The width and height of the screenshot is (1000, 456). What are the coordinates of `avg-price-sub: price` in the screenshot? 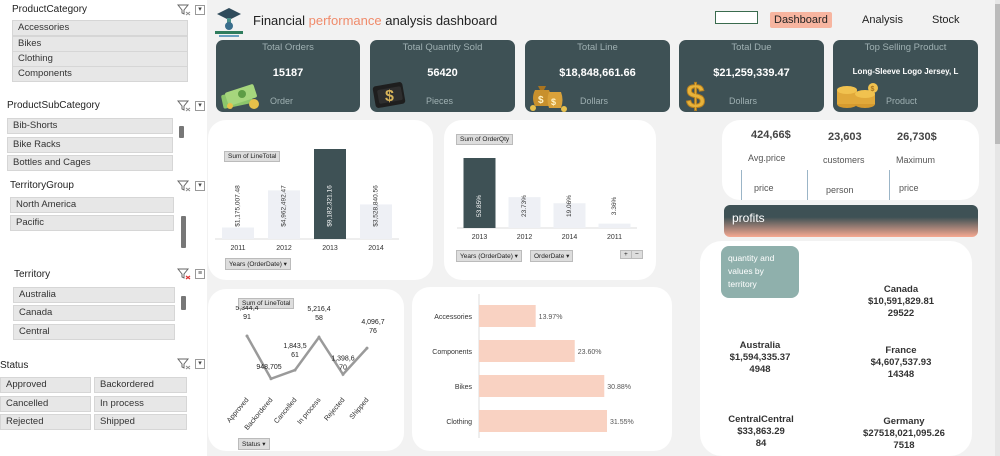 It's located at (764, 188).